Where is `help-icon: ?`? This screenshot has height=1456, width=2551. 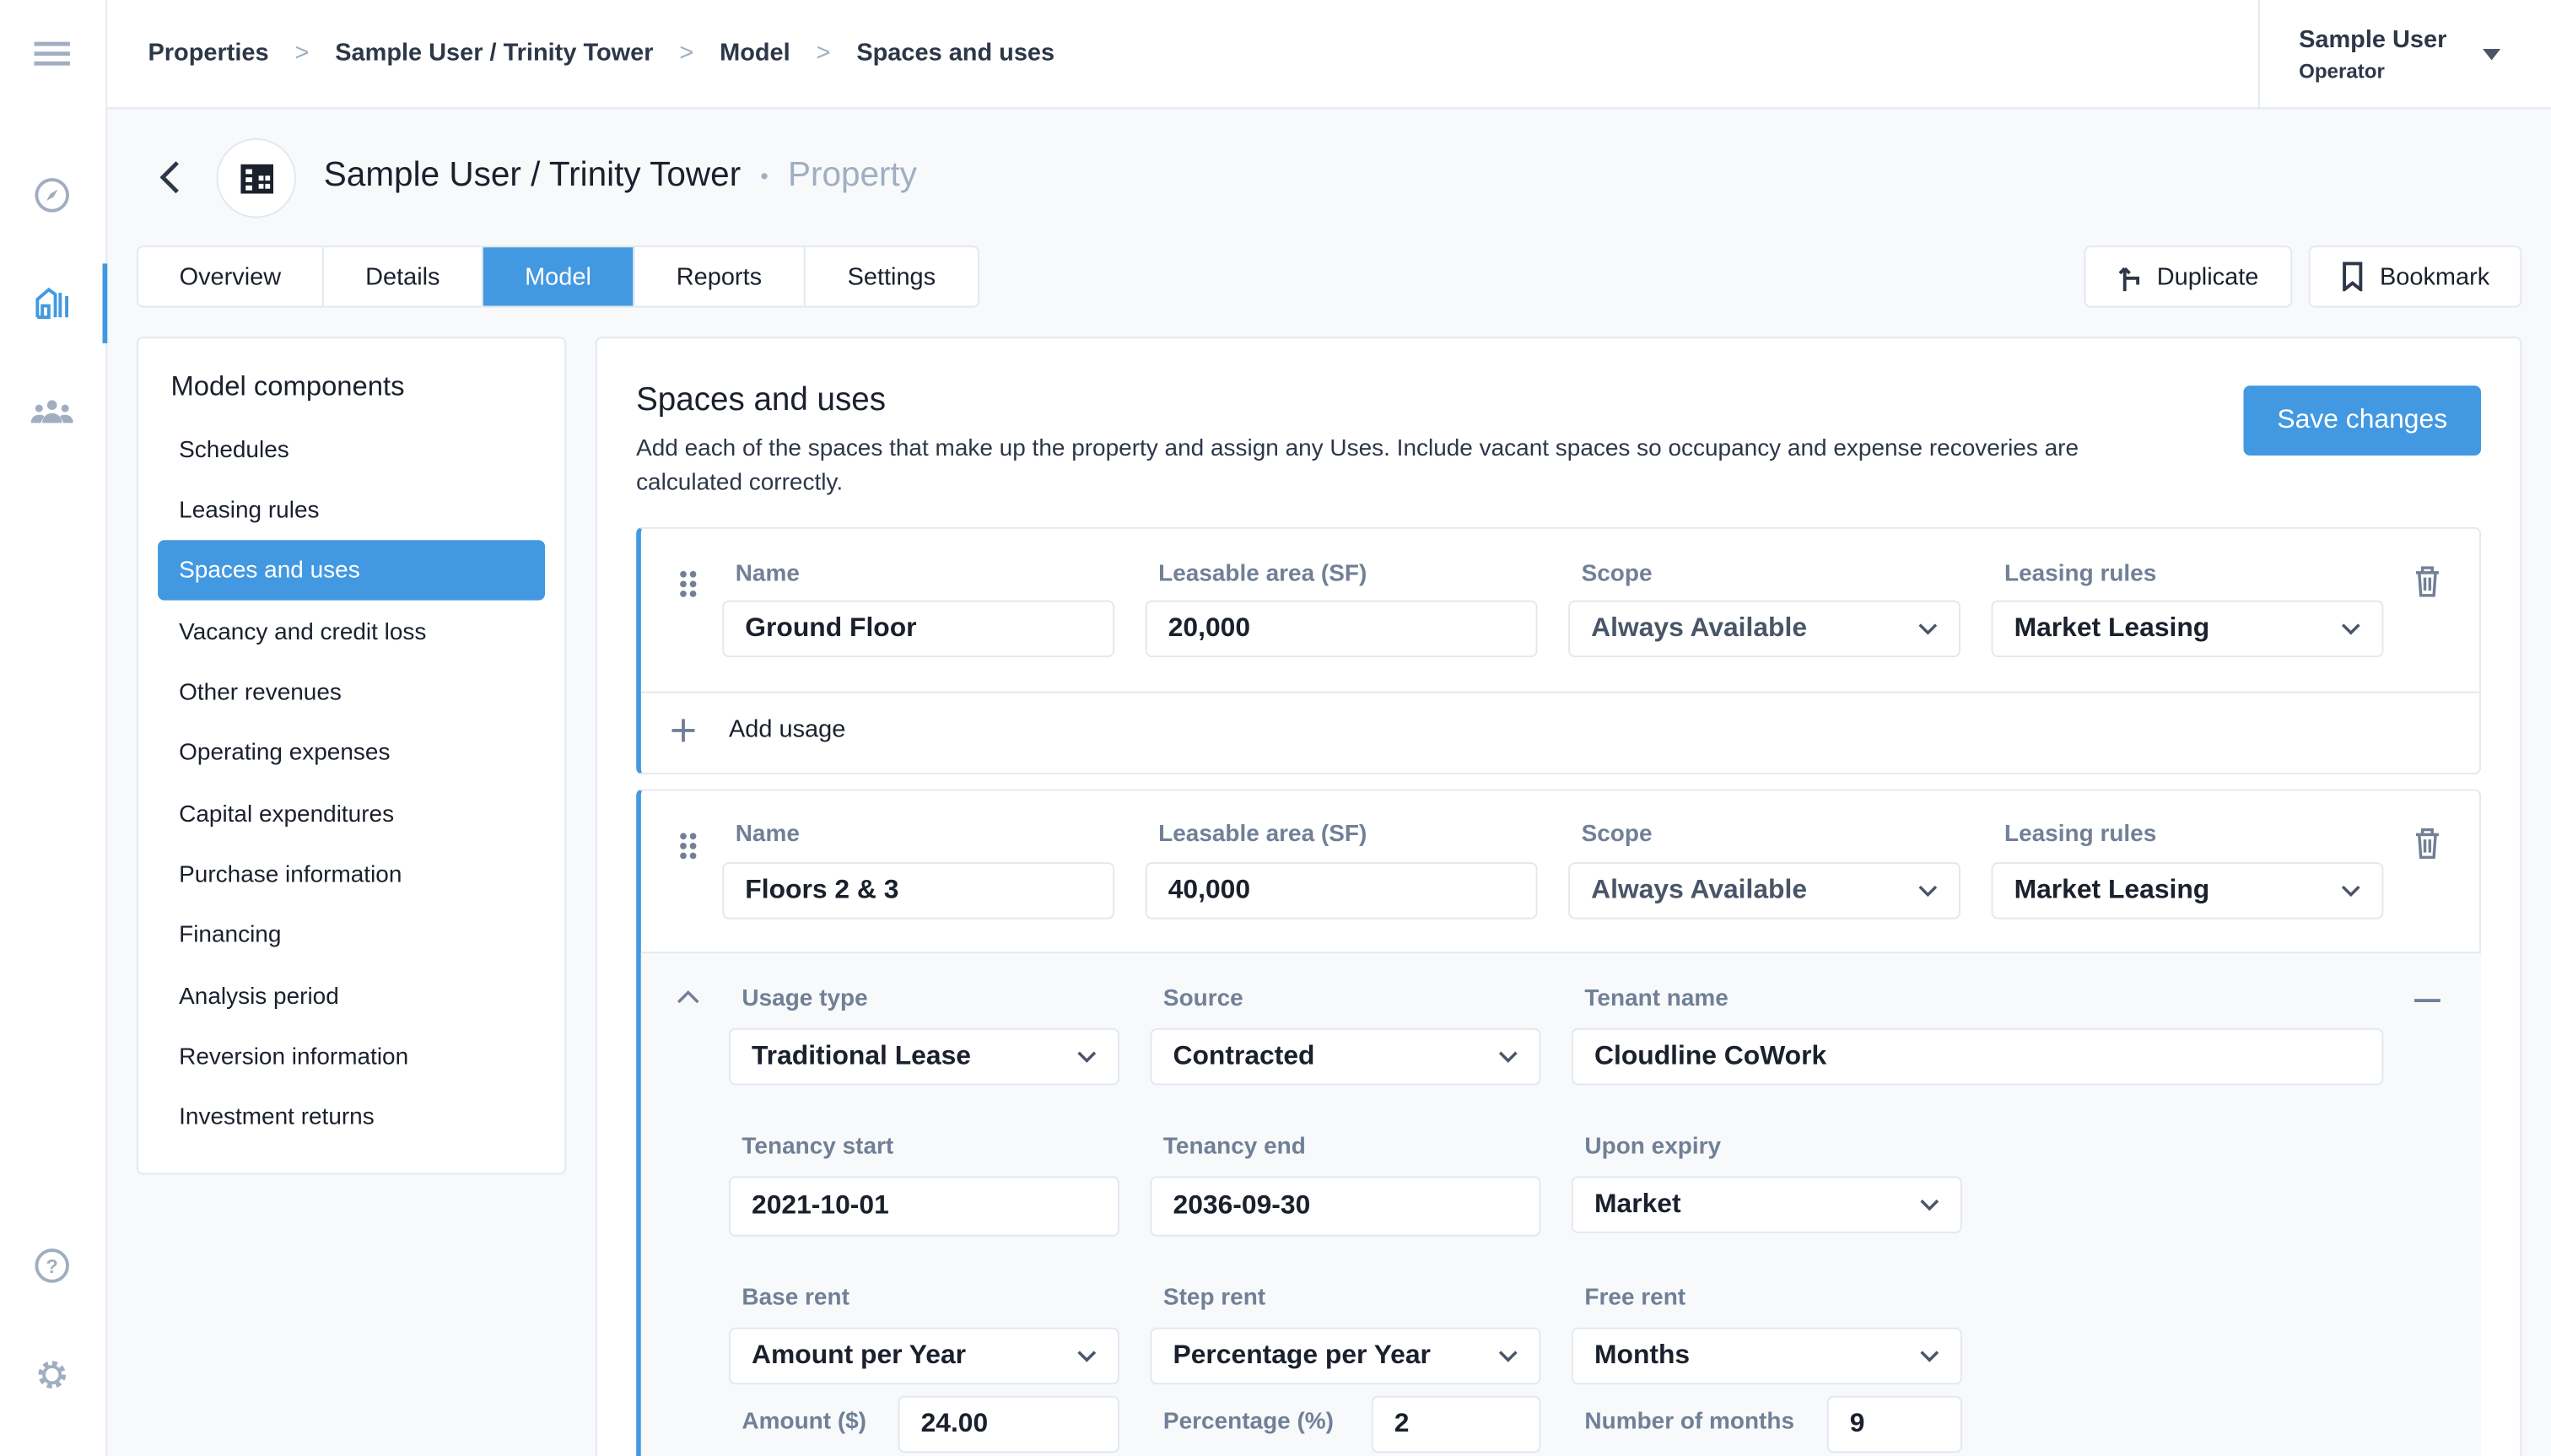 help-icon: ? is located at coordinates (52, 1265).